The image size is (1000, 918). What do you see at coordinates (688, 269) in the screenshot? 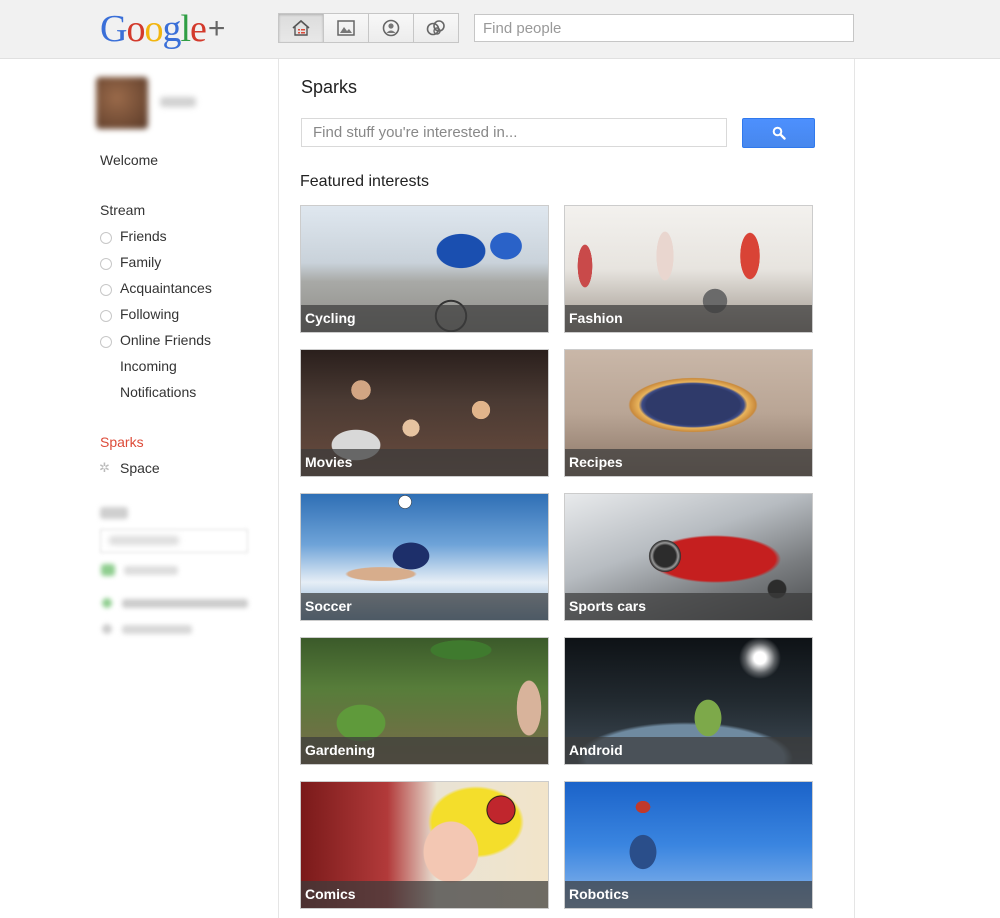
I see `interest-tile-fashion: Fashion` at bounding box center [688, 269].